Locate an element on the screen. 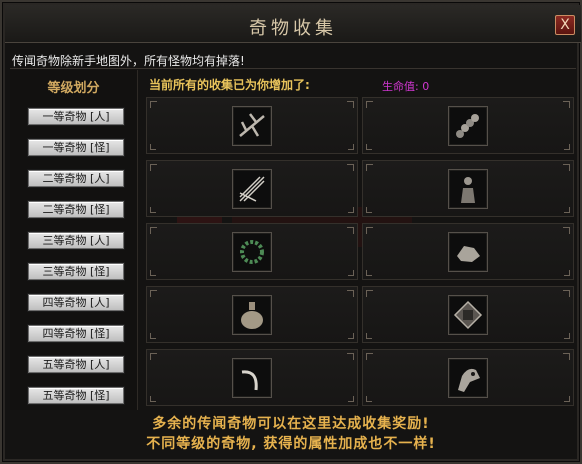 The width and height of the screenshot is (582, 464). ore-chunk-icon is located at coordinates (468, 253).